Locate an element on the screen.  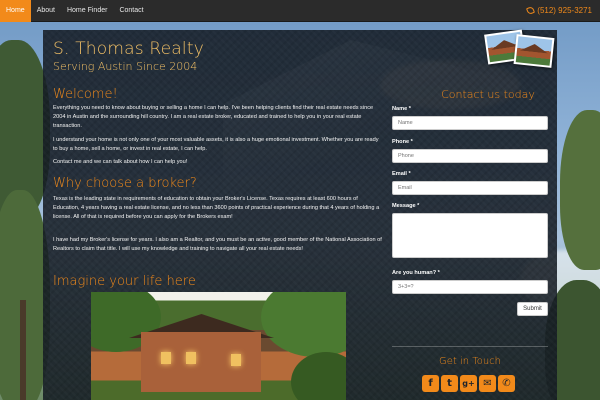
facebook-icon: f is located at coordinates (430, 383).